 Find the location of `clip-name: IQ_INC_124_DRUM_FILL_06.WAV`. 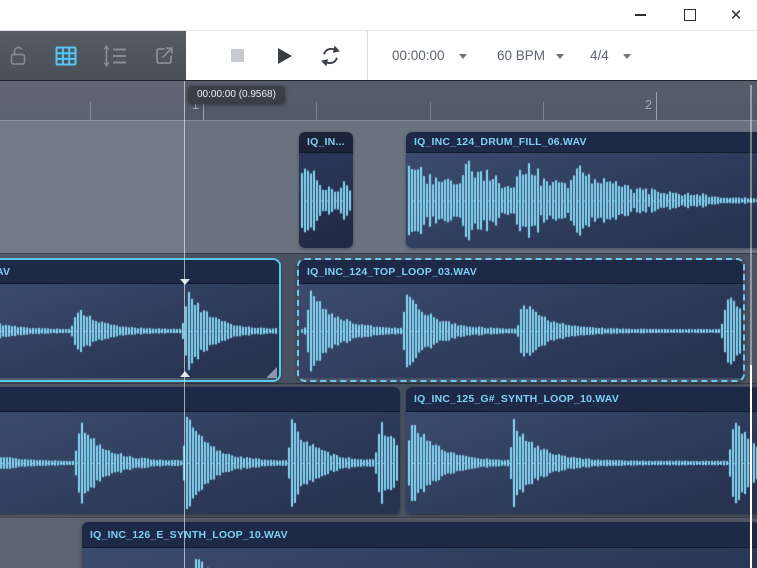

clip-name: IQ_INC_124_DRUM_FILL_06.WAV is located at coordinates (581, 142).